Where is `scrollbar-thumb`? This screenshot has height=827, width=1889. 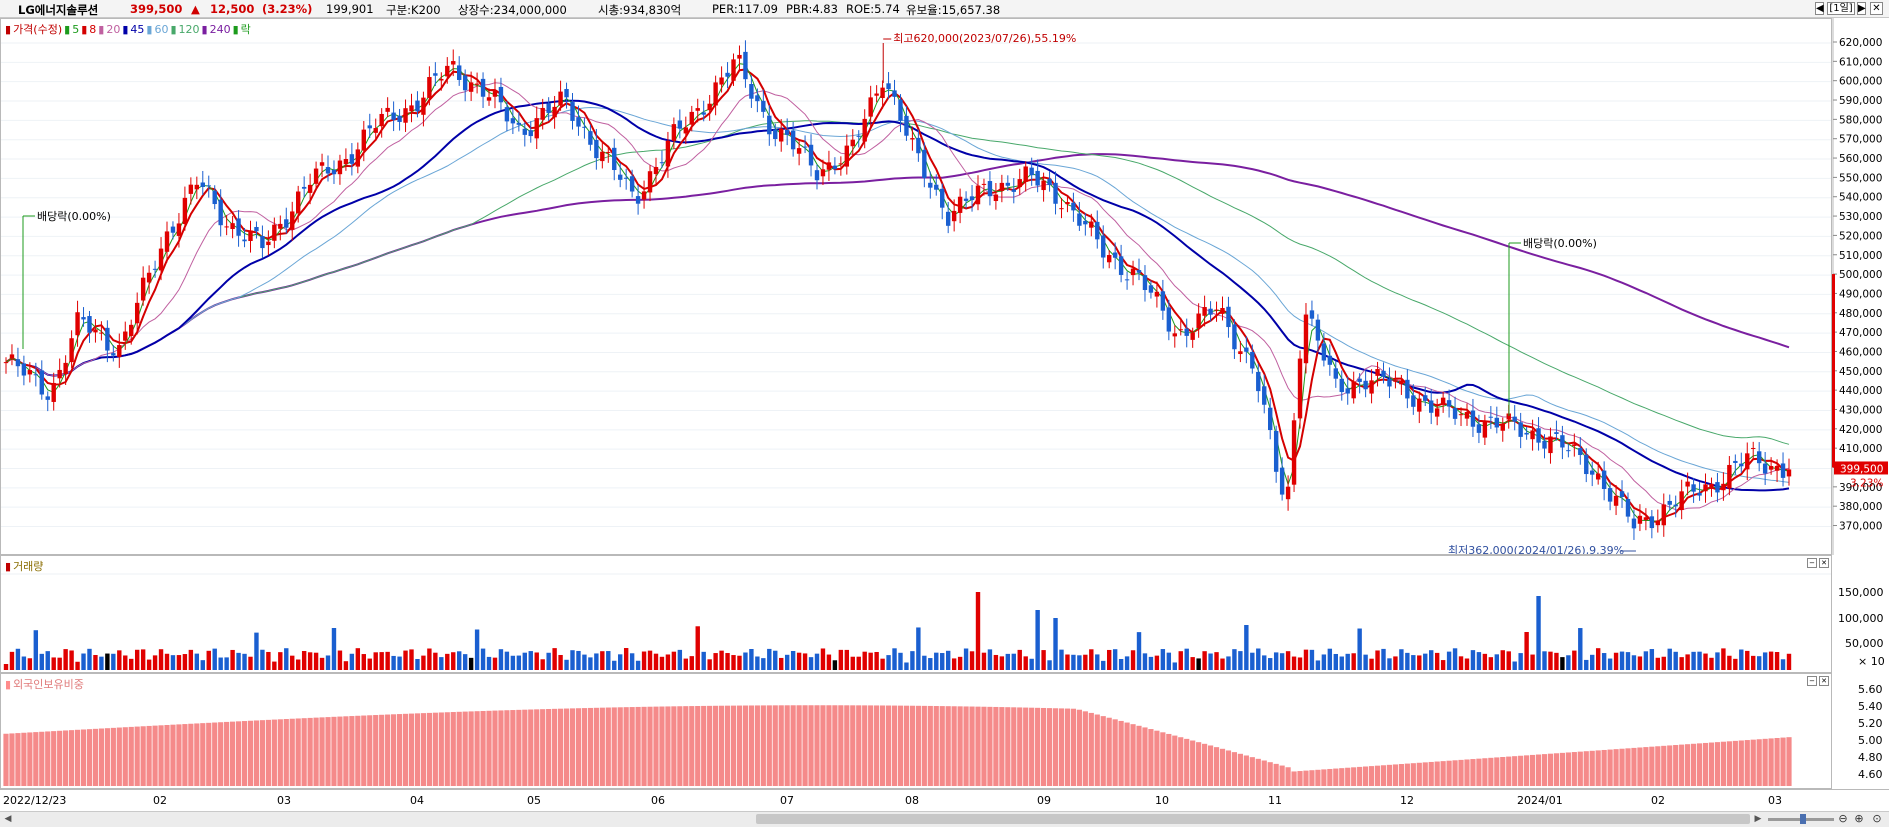
scrollbar-thumb is located at coordinates (1253, 819).